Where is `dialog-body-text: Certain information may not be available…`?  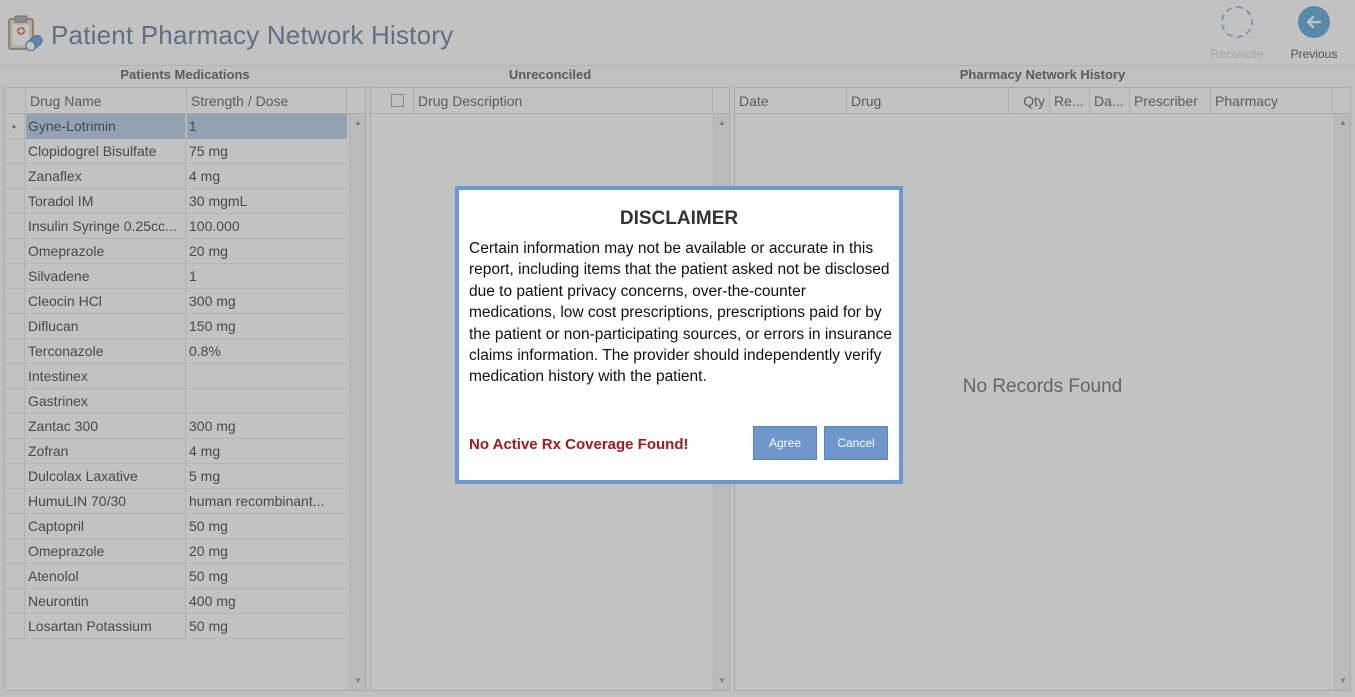
dialog-body-text: Certain information may not be available… is located at coordinates (681, 313).